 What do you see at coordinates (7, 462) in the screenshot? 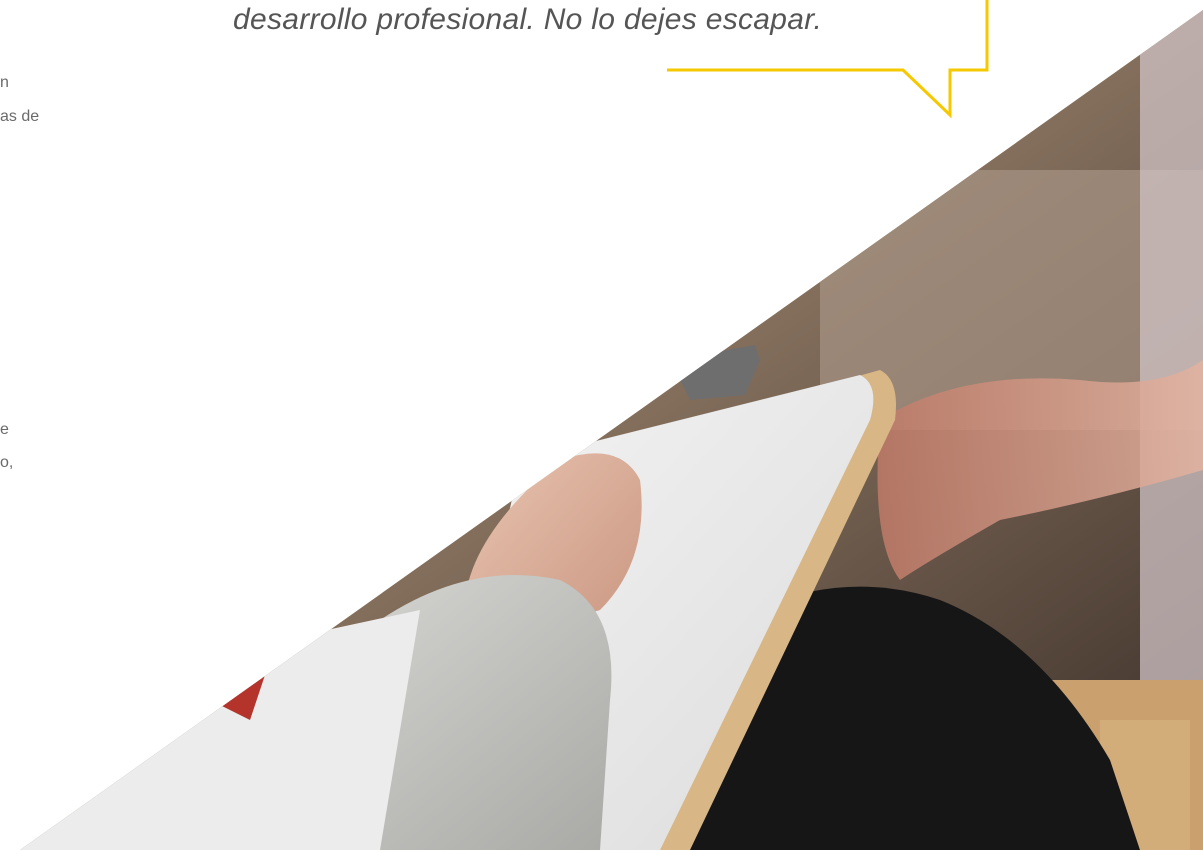
I see `side-text-line: o,` at bounding box center [7, 462].